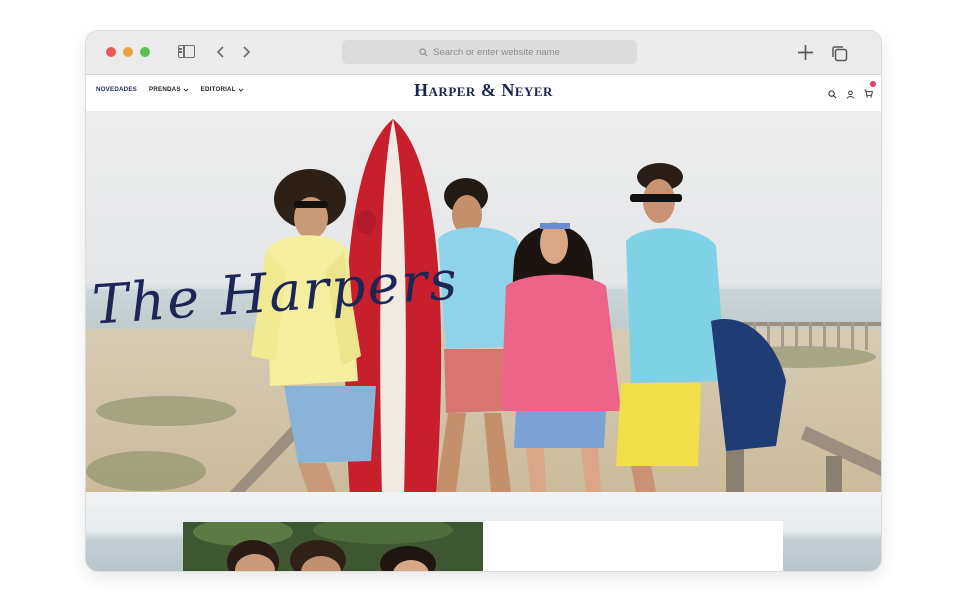 This screenshot has width=966, height=604. What do you see at coordinates (221, 52) in the screenshot?
I see `back-icon` at bounding box center [221, 52].